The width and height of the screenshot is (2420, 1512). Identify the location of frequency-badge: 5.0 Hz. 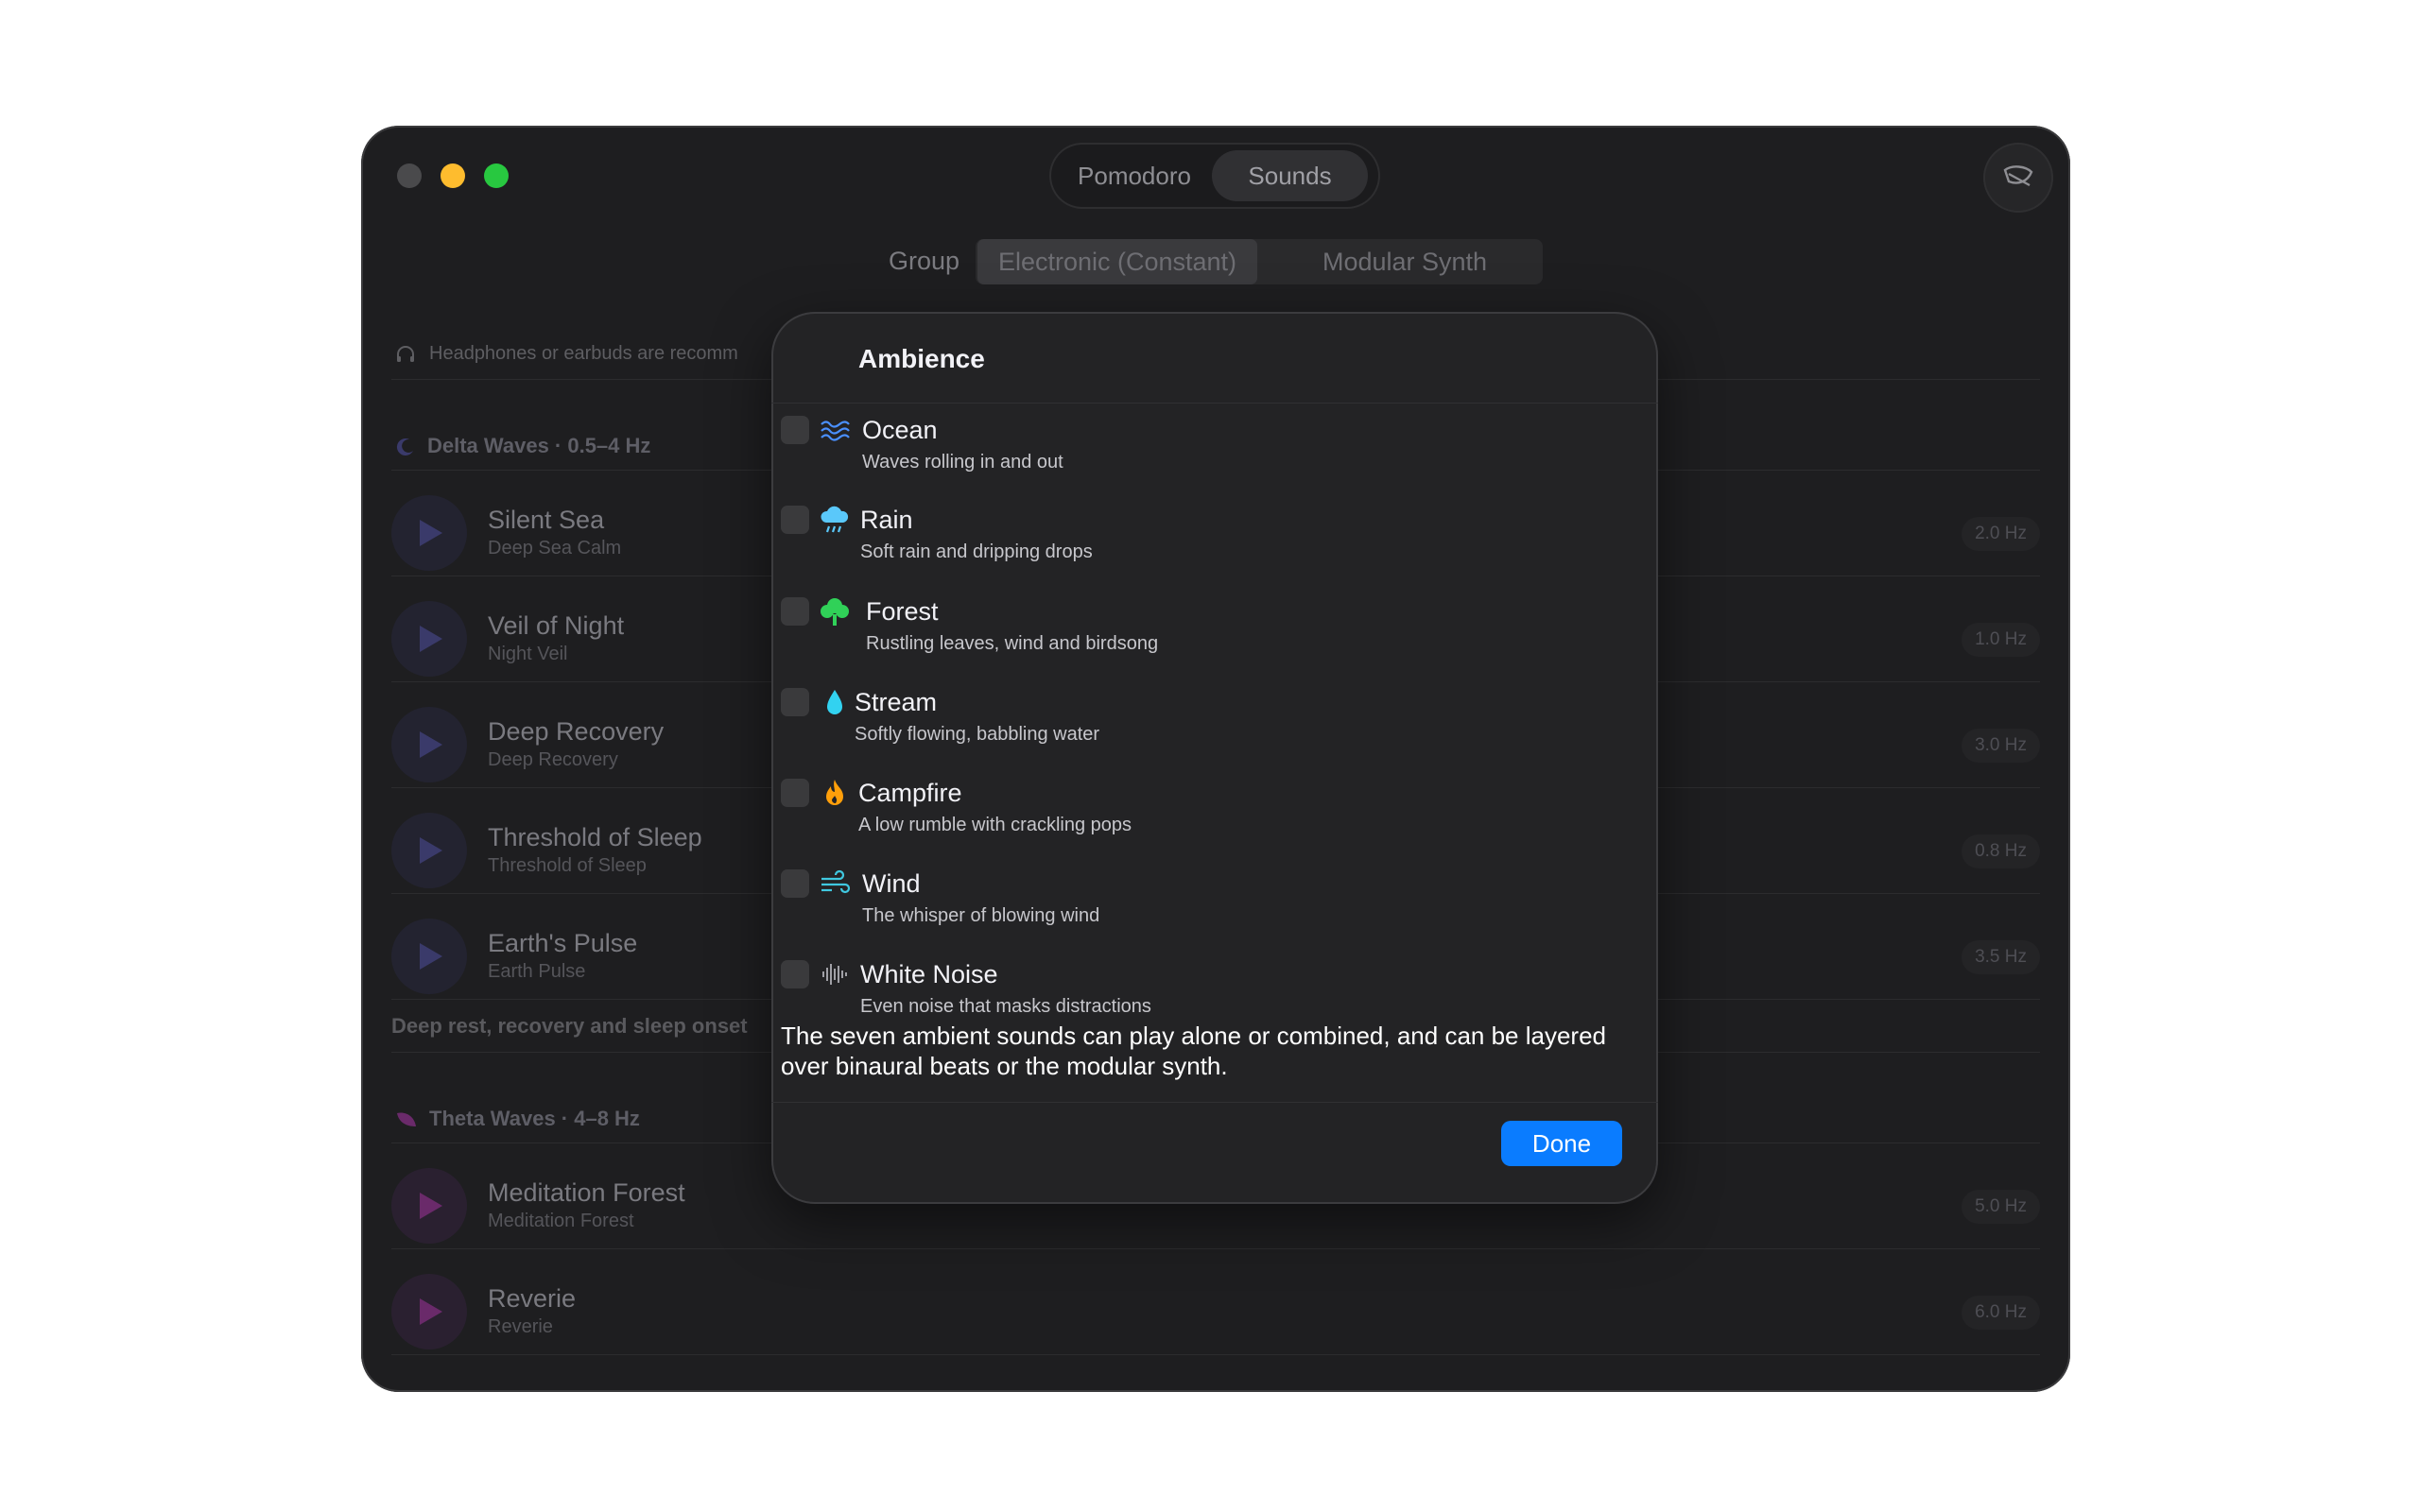
(2001, 1207).